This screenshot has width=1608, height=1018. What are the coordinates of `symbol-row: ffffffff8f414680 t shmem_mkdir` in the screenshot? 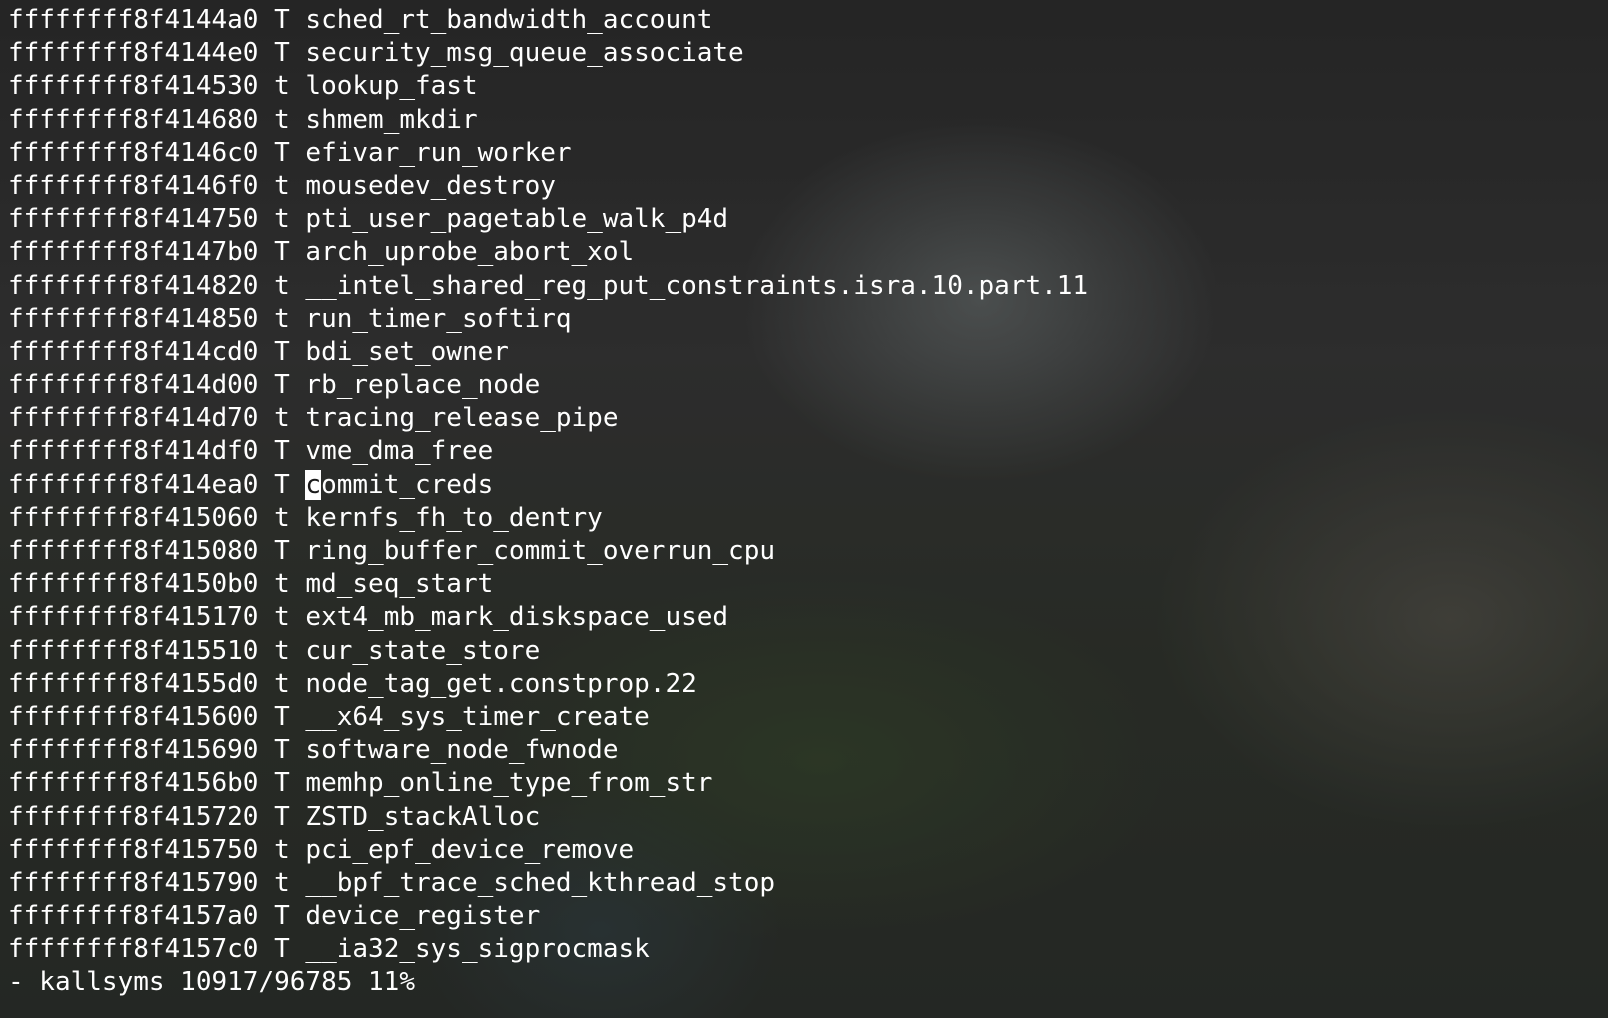 It's located at (548, 120).